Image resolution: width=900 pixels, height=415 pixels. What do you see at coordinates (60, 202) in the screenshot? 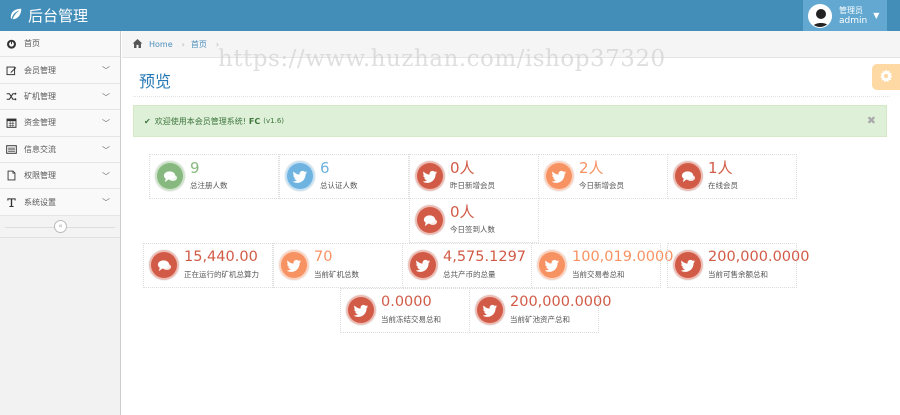
I see `sidebar-item-settings: 系统设置 ﹀` at bounding box center [60, 202].